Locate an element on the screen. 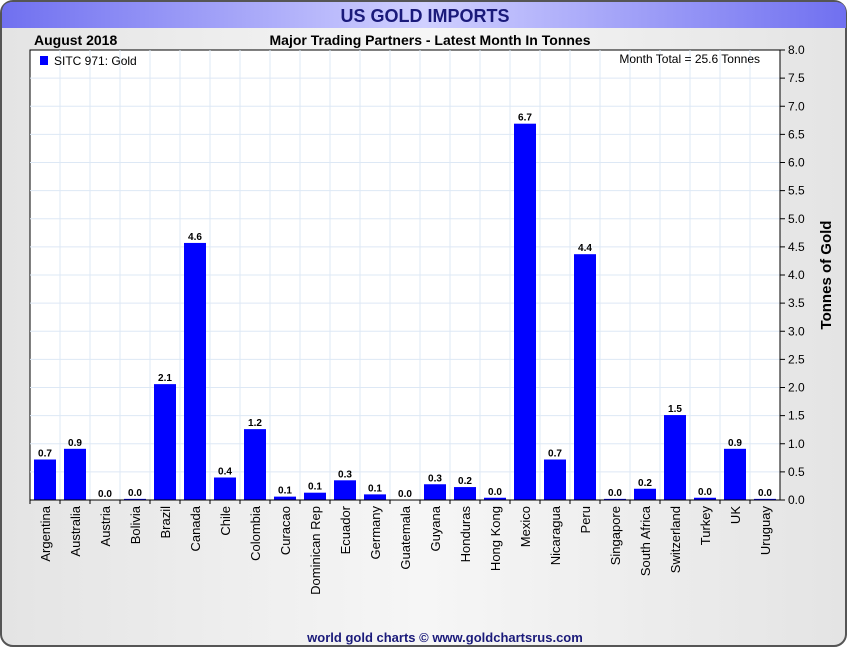 The width and height of the screenshot is (850, 650). x-tick-label: Dominican Rep is located at coordinates (315, 550).